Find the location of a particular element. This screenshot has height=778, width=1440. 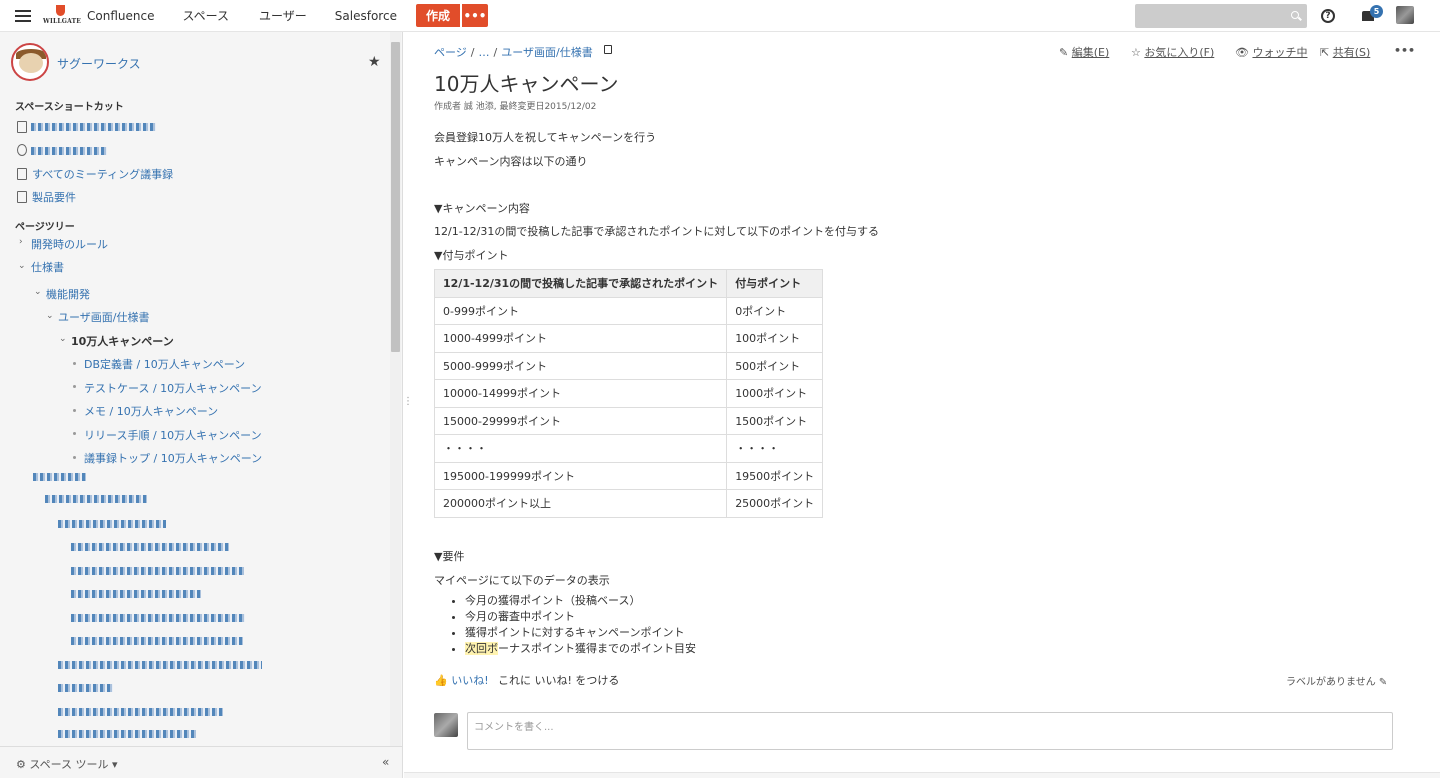

star-icon: ★ is located at coordinates (374, 62).